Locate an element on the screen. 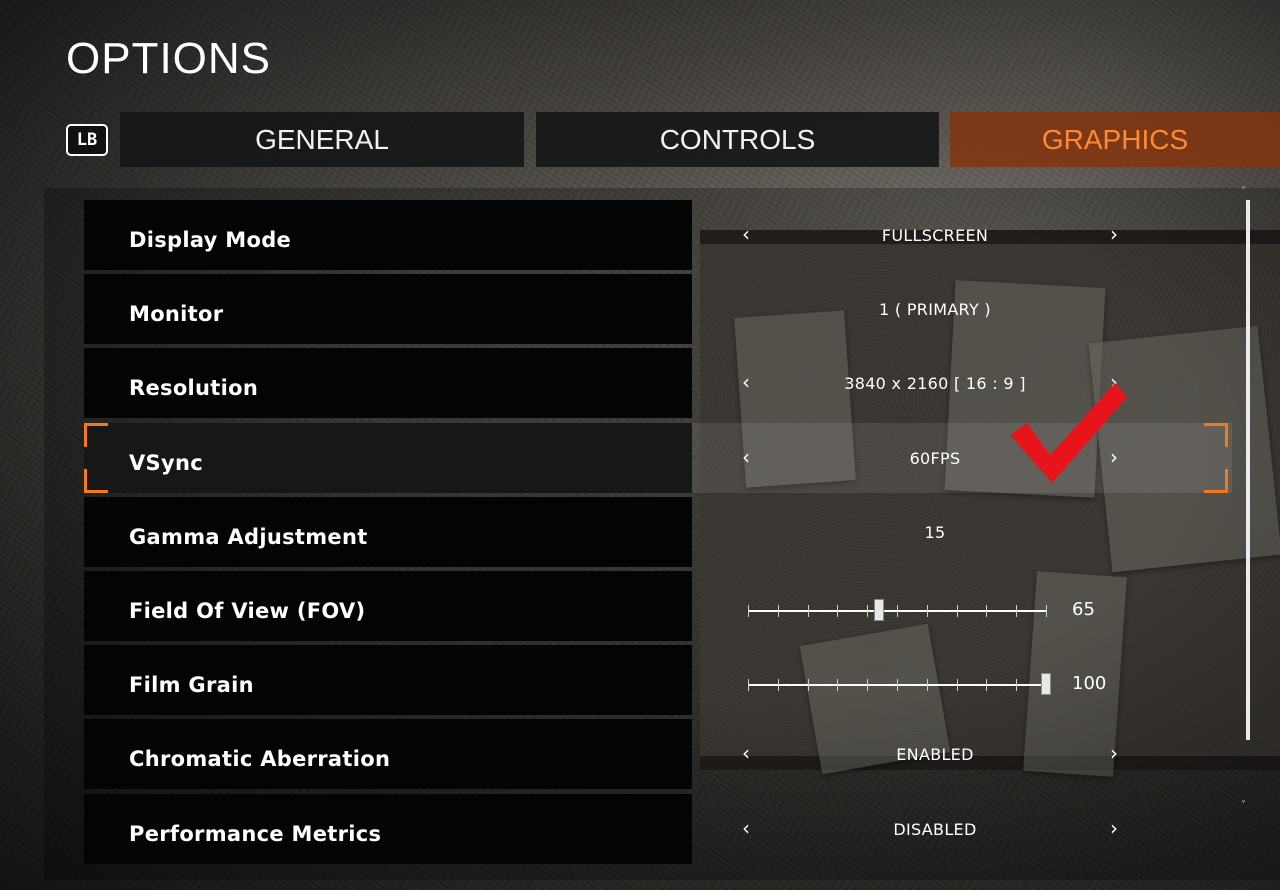  tab-controls: CONTROLS is located at coordinates (737, 139).